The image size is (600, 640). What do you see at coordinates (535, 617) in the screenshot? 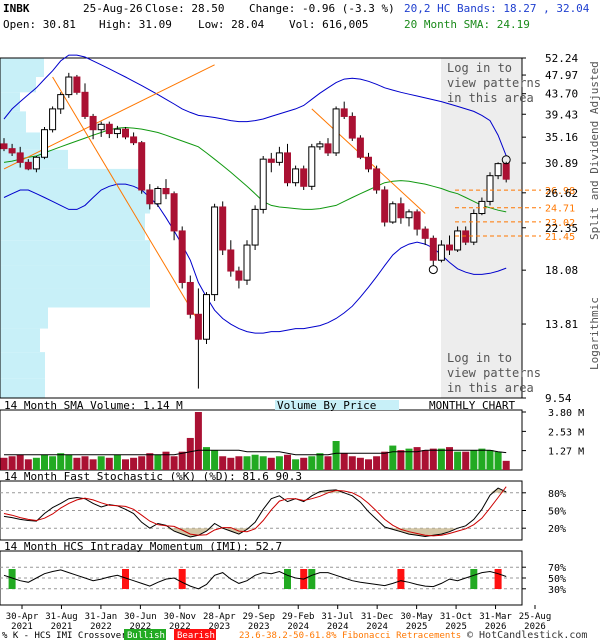
I see `x-tick-label: 25-Aug` at bounding box center [535, 617].